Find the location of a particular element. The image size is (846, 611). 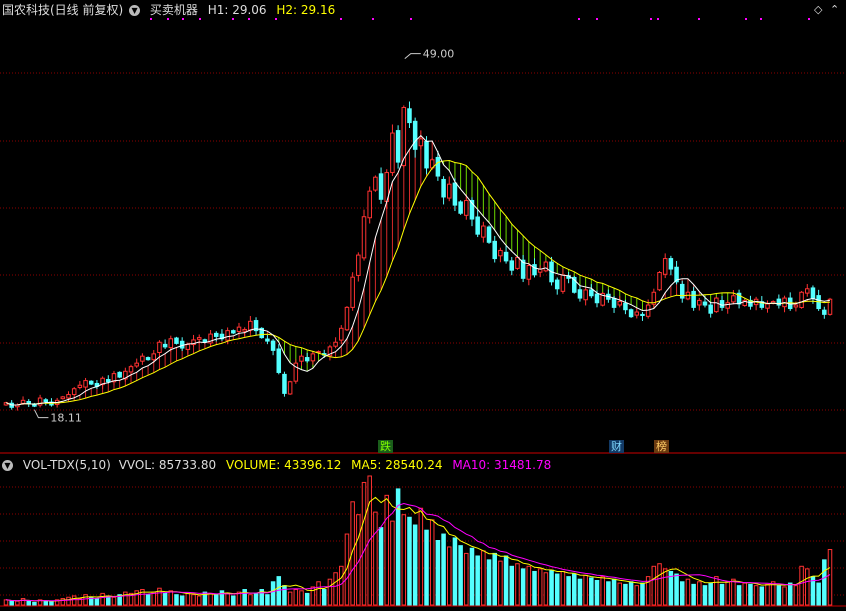

bang-marker: 榜 is located at coordinates (661, 446).